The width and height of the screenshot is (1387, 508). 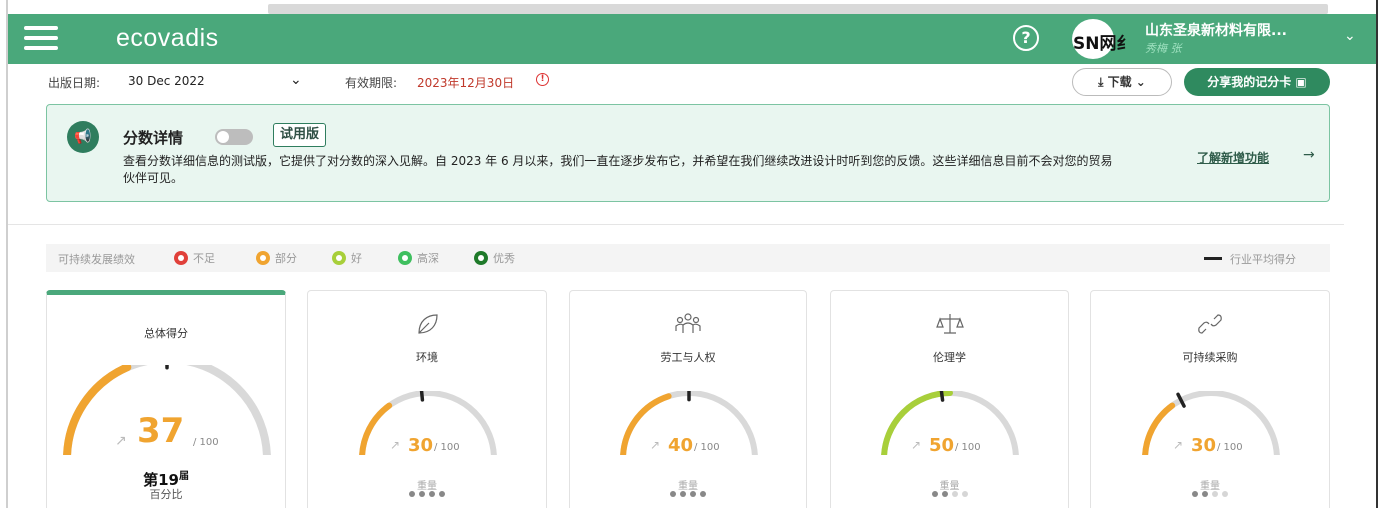 What do you see at coordinates (206, 442) in the screenshot?
I see `overall-score-total: / 100` at bounding box center [206, 442].